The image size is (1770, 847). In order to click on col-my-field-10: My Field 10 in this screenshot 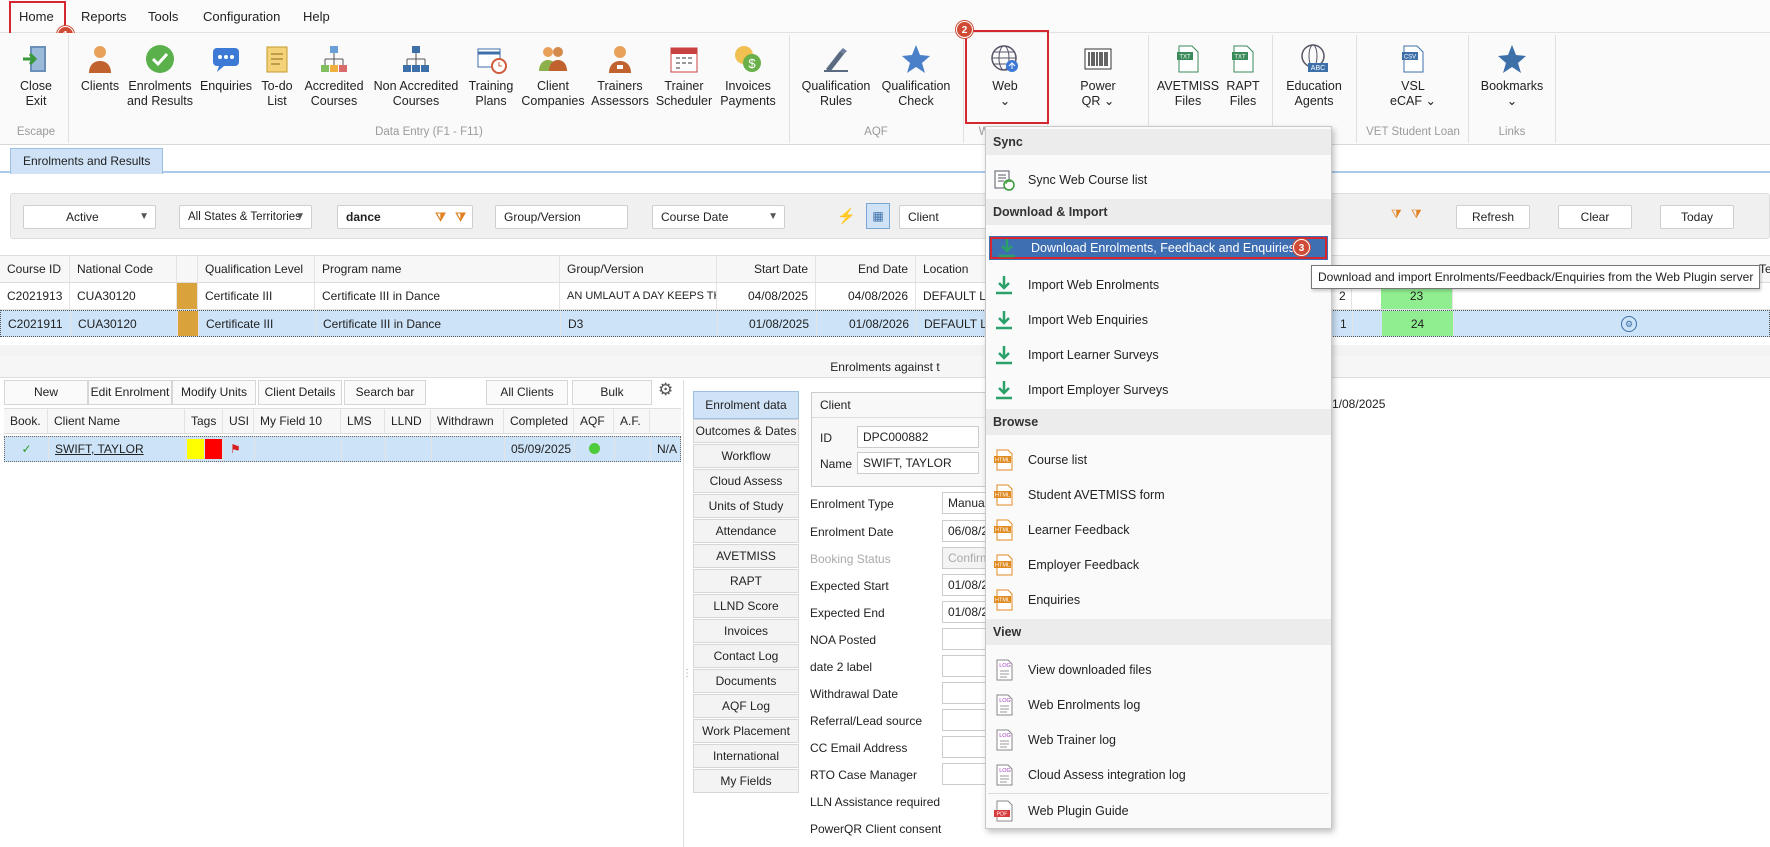, I will do `click(297, 421)`.